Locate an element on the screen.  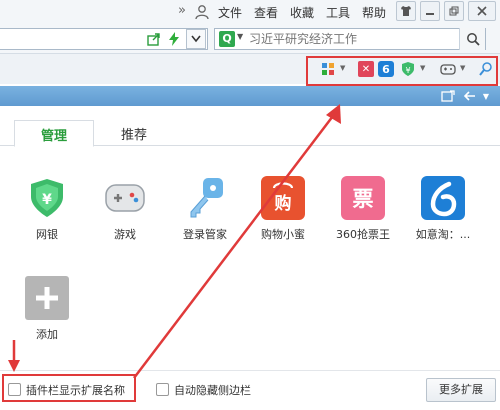
search-input is located at coordinates (349, 39).